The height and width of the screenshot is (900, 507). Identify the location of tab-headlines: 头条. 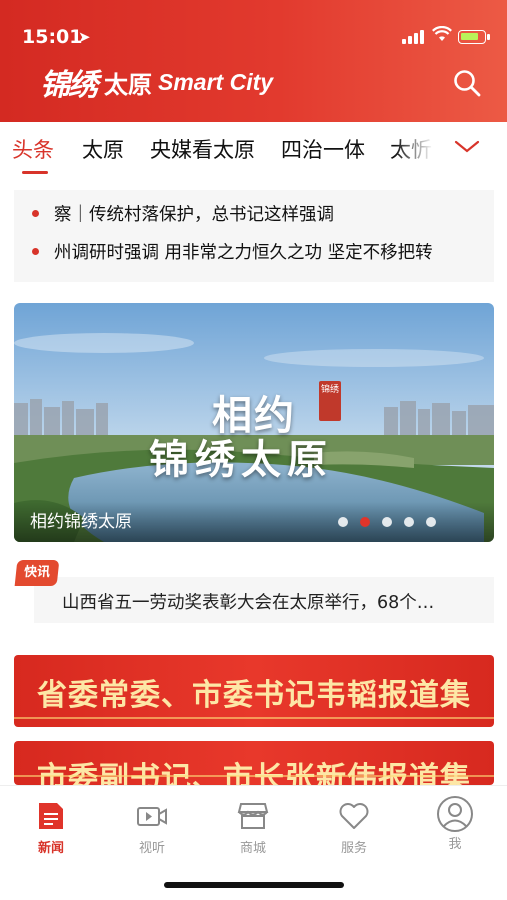
(33, 149).